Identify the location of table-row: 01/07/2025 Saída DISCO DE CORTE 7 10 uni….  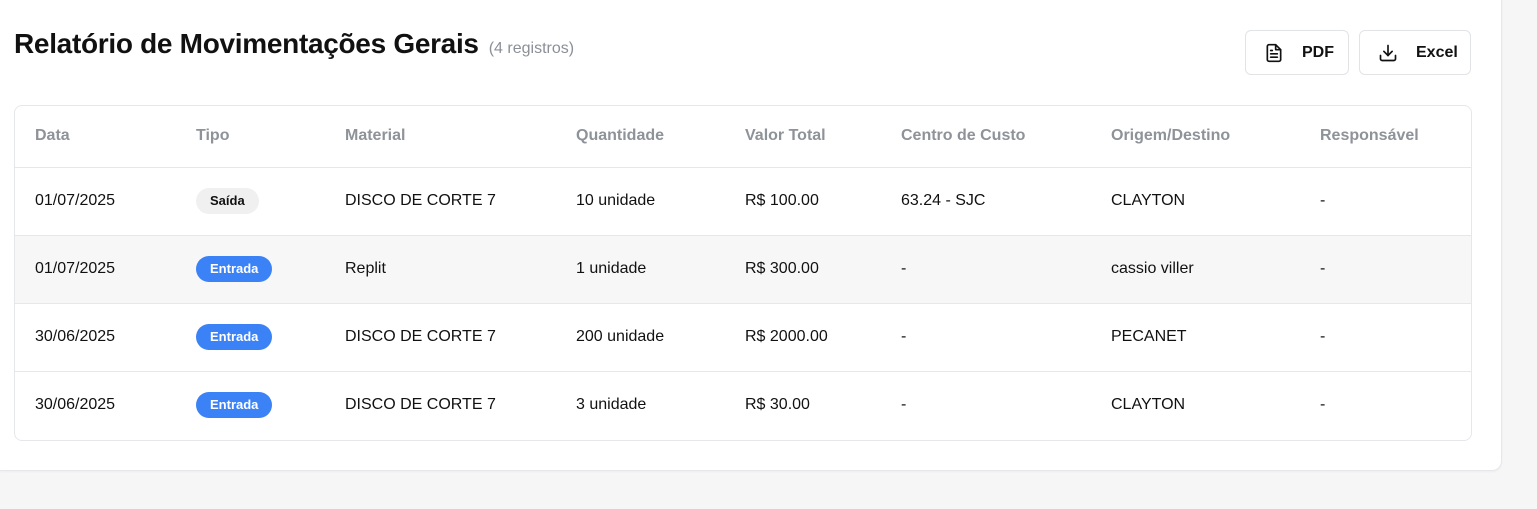
(743, 201).